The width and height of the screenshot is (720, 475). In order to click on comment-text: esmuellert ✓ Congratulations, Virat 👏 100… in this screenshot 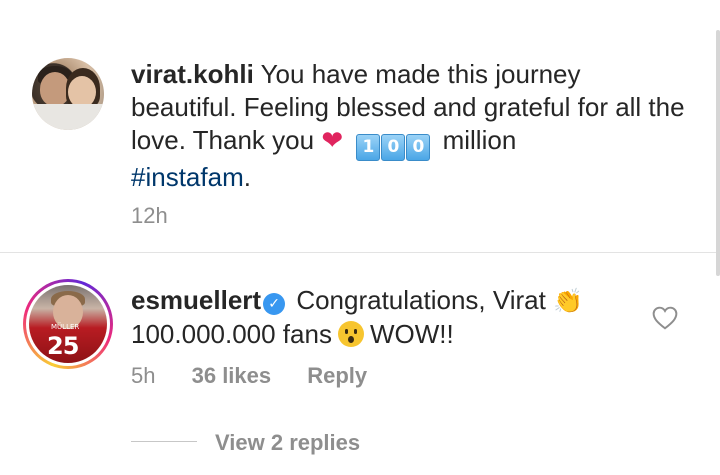, I will do `click(391, 317)`.